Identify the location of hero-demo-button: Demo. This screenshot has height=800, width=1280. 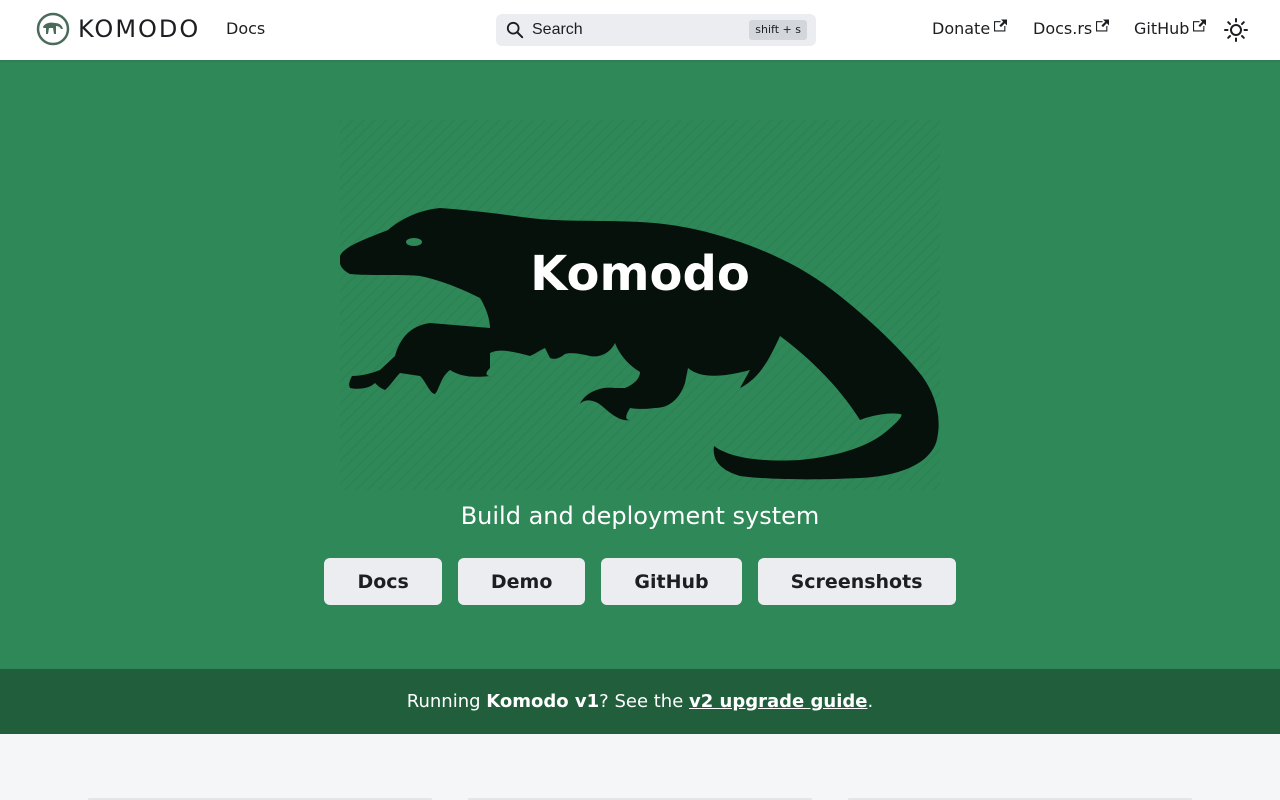
(521, 581).